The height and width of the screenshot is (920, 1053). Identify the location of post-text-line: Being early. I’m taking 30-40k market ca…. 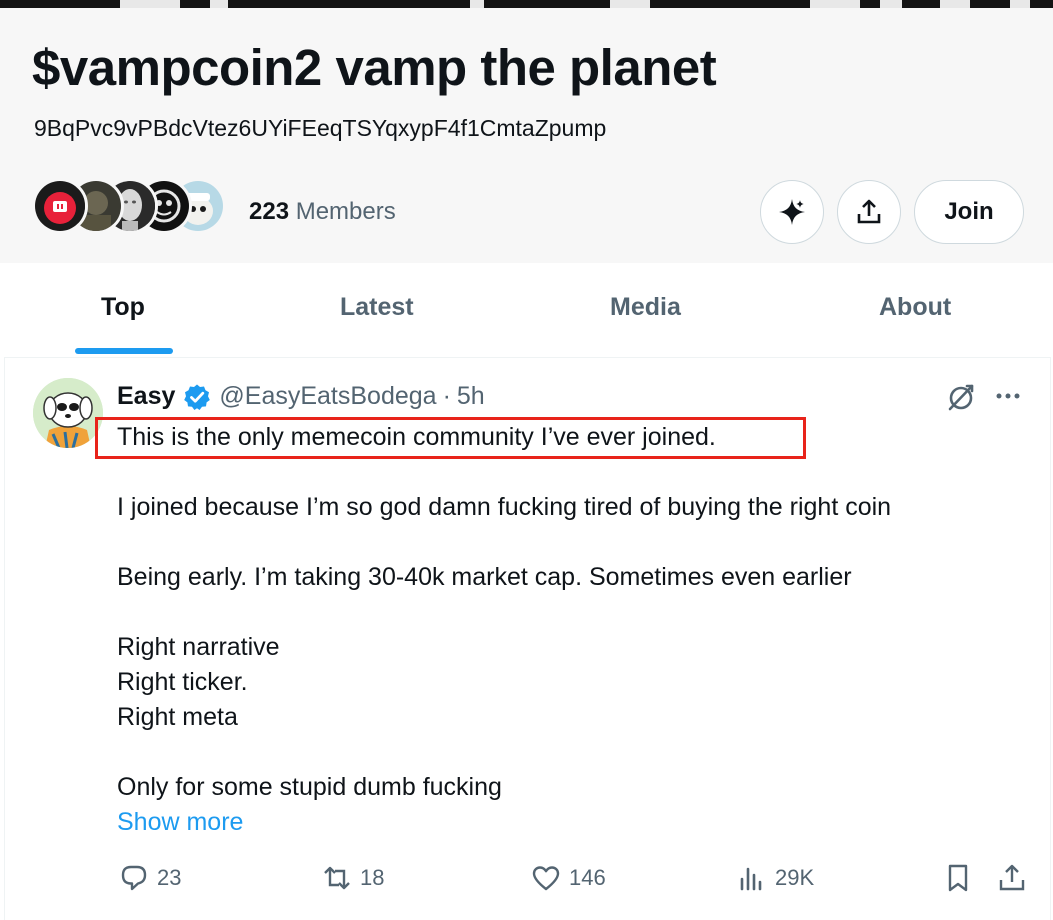
(484, 577).